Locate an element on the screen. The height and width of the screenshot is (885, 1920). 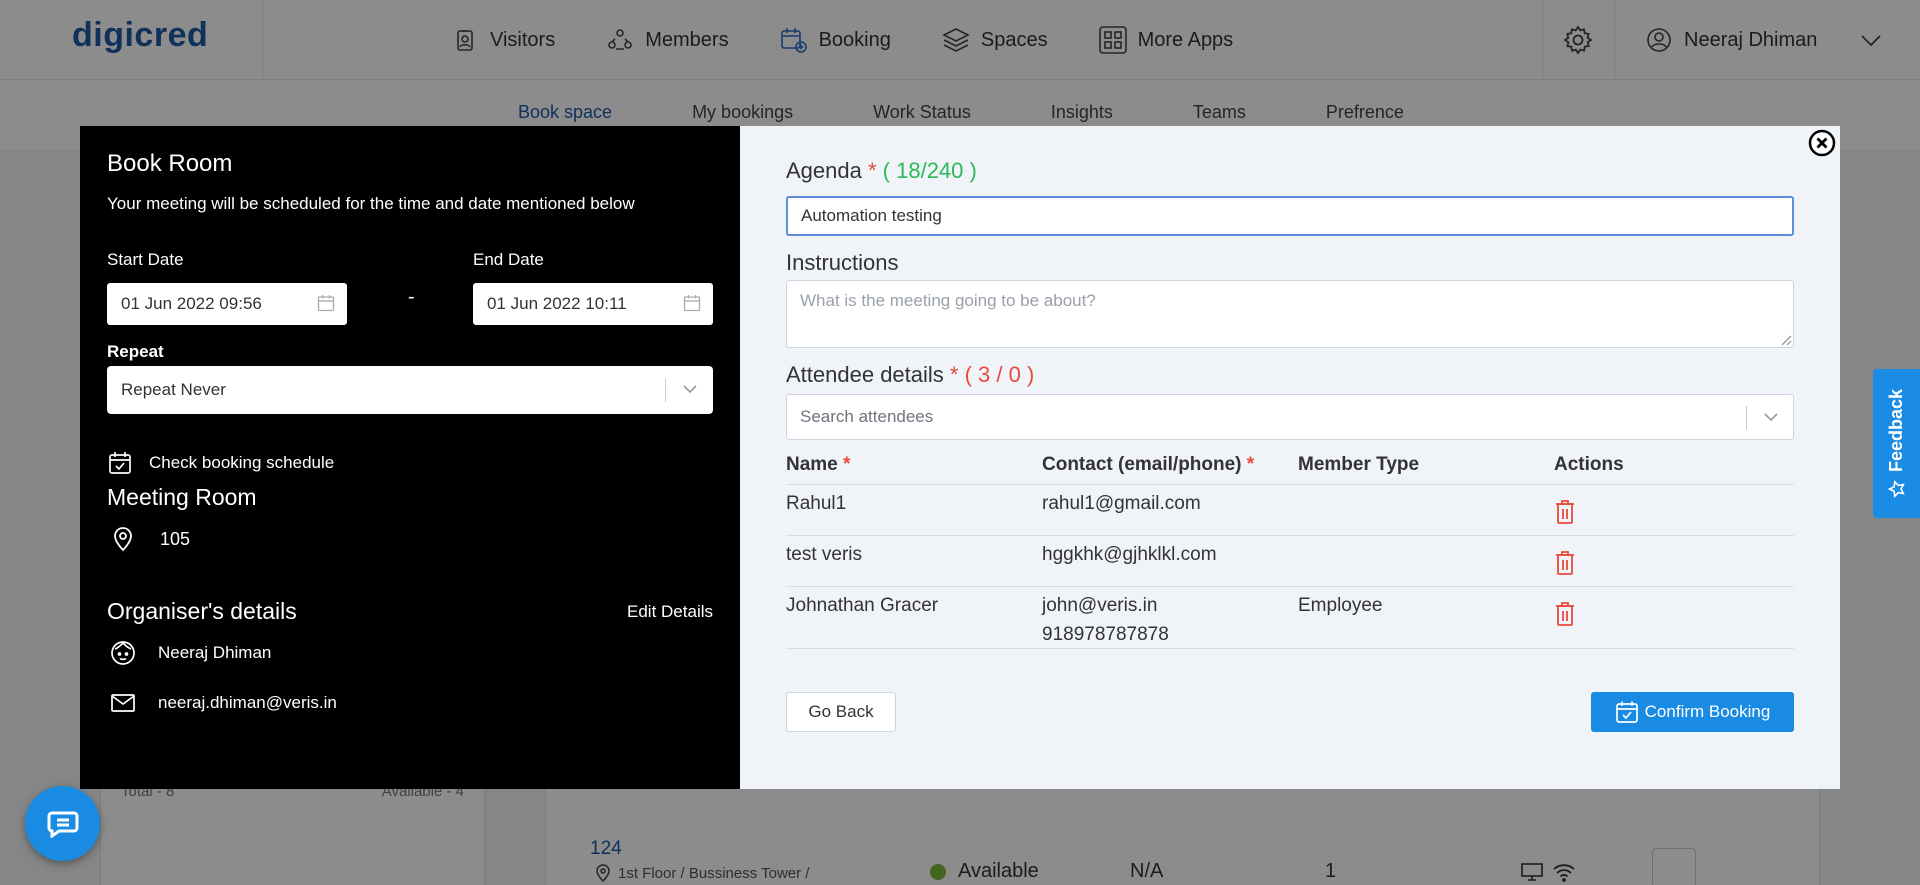
feedback-tab: Feedback is located at coordinates (1896, 443).